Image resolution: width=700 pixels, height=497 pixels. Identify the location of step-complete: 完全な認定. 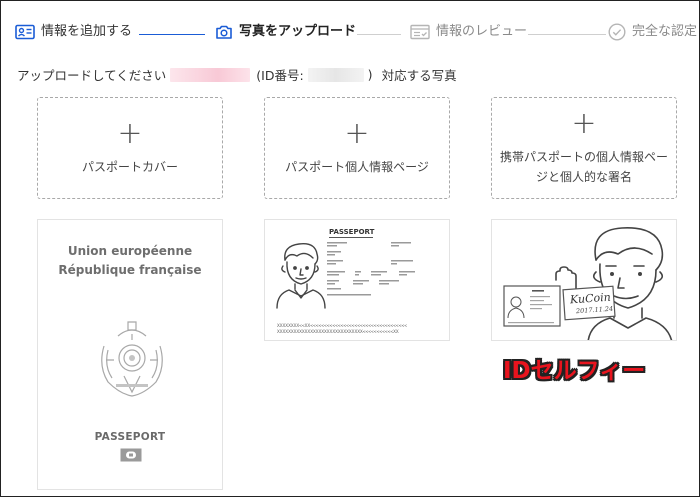
(652, 32).